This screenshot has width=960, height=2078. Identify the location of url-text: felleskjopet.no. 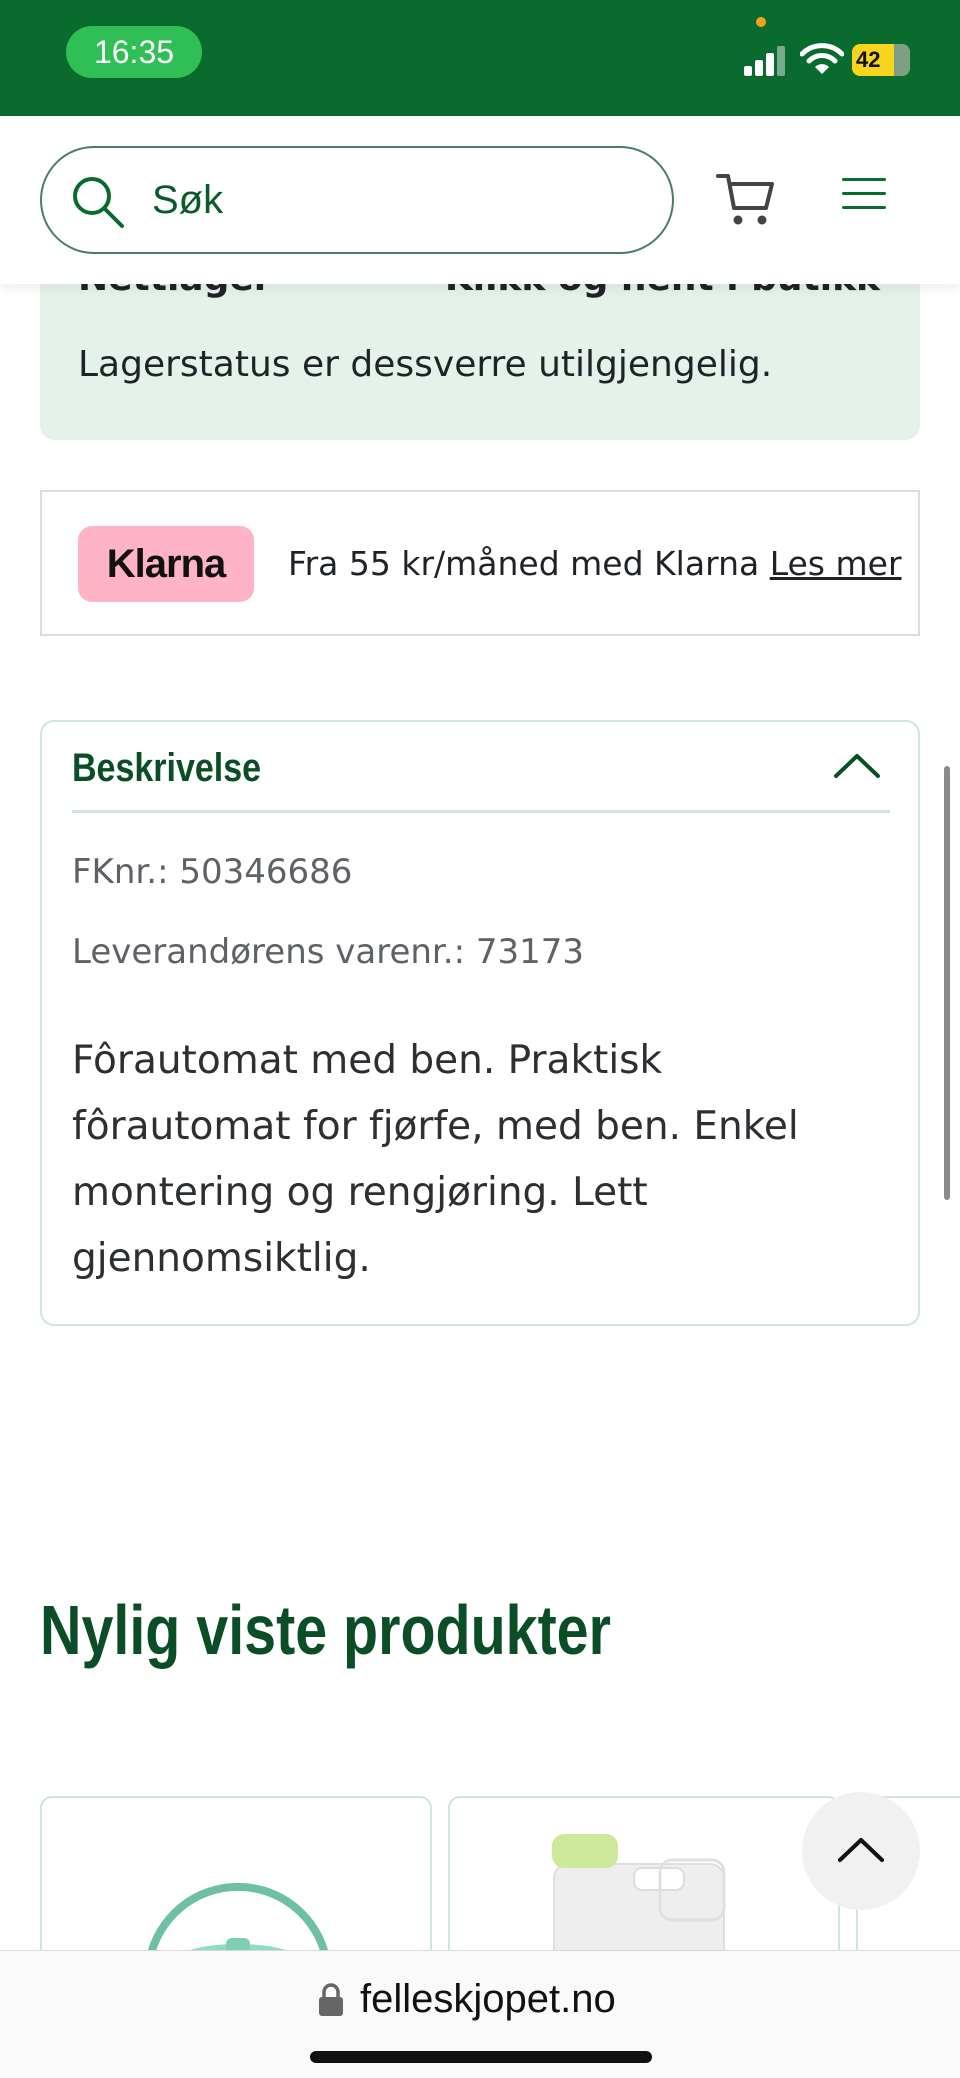
(488, 1999).